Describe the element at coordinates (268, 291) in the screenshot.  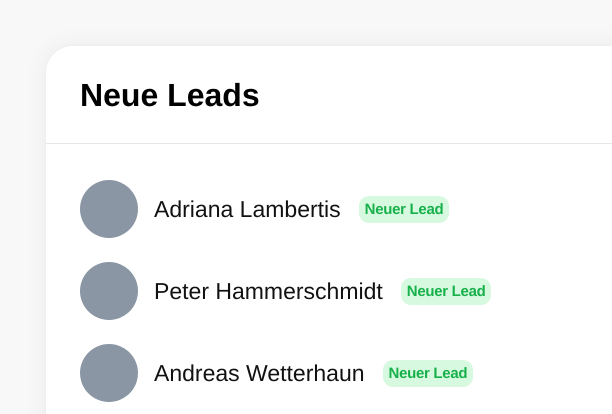
I see `lead-name: Peter Hammerschmidt` at that location.